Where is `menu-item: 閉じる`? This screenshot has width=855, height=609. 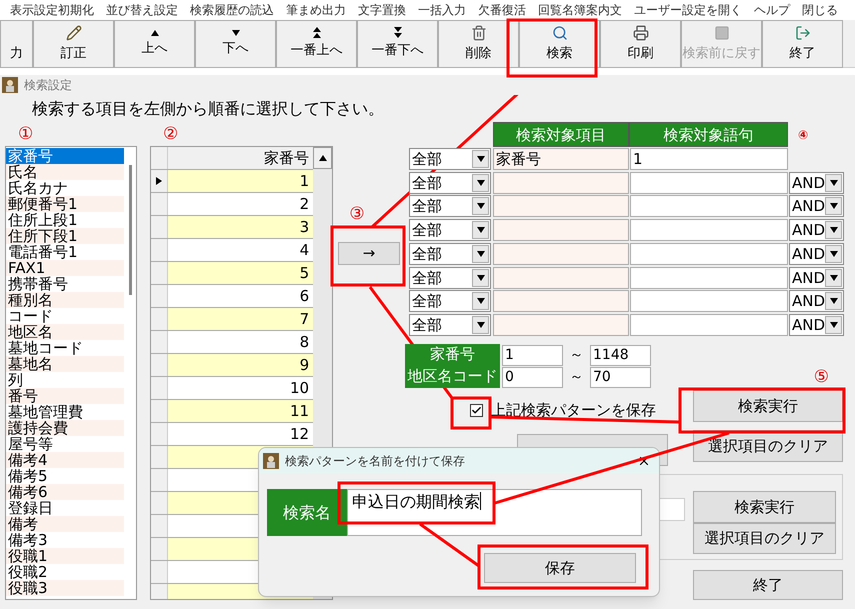
menu-item: 閉じる is located at coordinates (820, 10).